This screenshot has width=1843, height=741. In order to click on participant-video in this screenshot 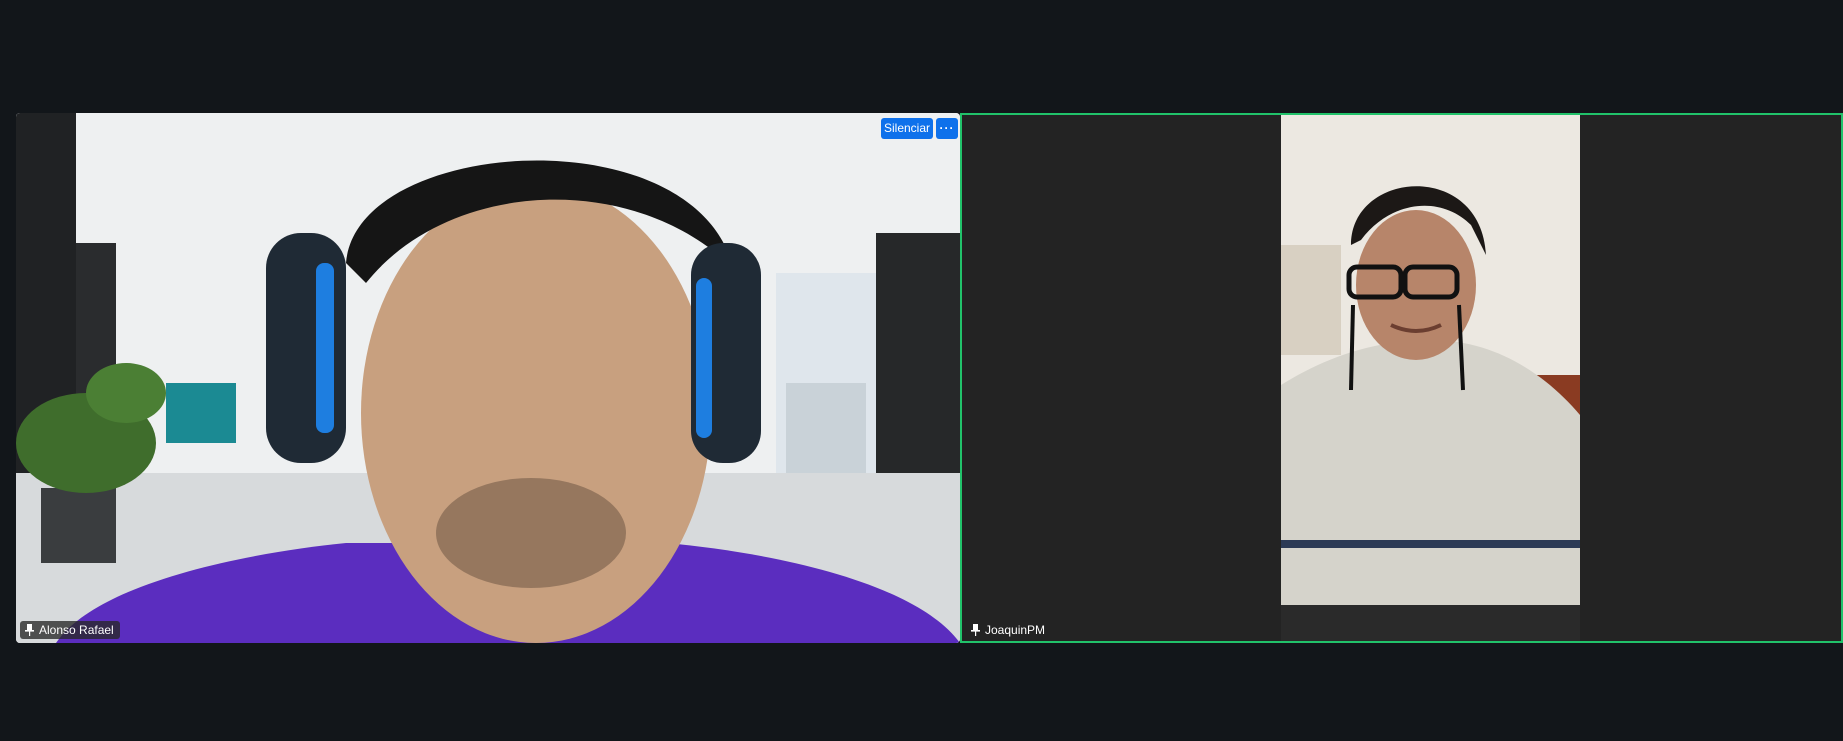, I will do `click(1430, 378)`.